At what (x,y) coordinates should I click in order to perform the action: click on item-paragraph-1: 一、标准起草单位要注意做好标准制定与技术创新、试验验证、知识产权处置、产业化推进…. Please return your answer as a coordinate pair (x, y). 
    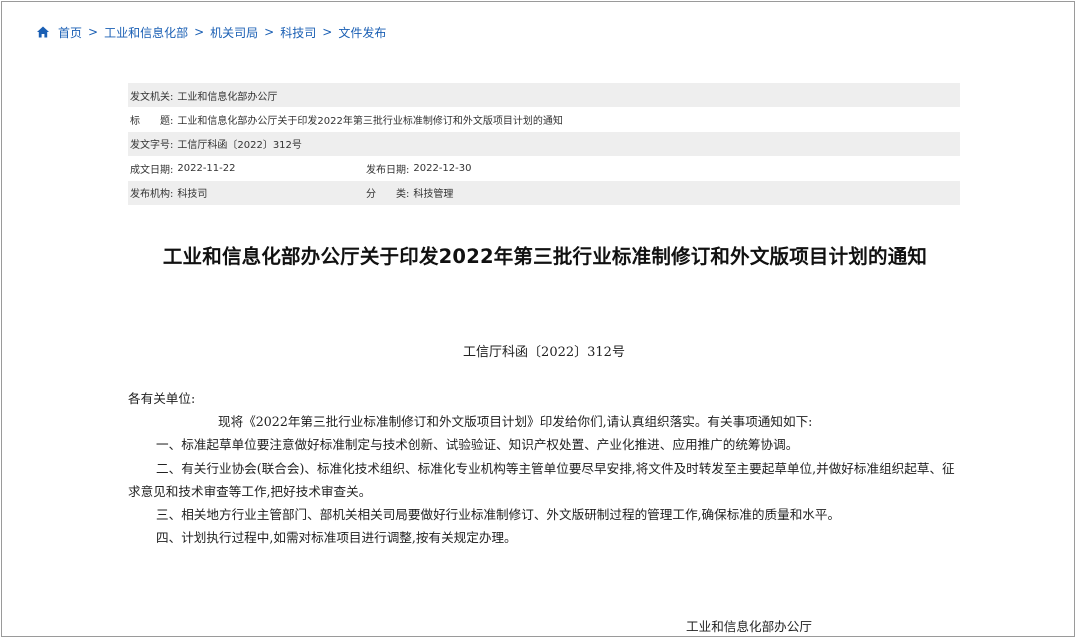
    Looking at the image, I should click on (477, 445).